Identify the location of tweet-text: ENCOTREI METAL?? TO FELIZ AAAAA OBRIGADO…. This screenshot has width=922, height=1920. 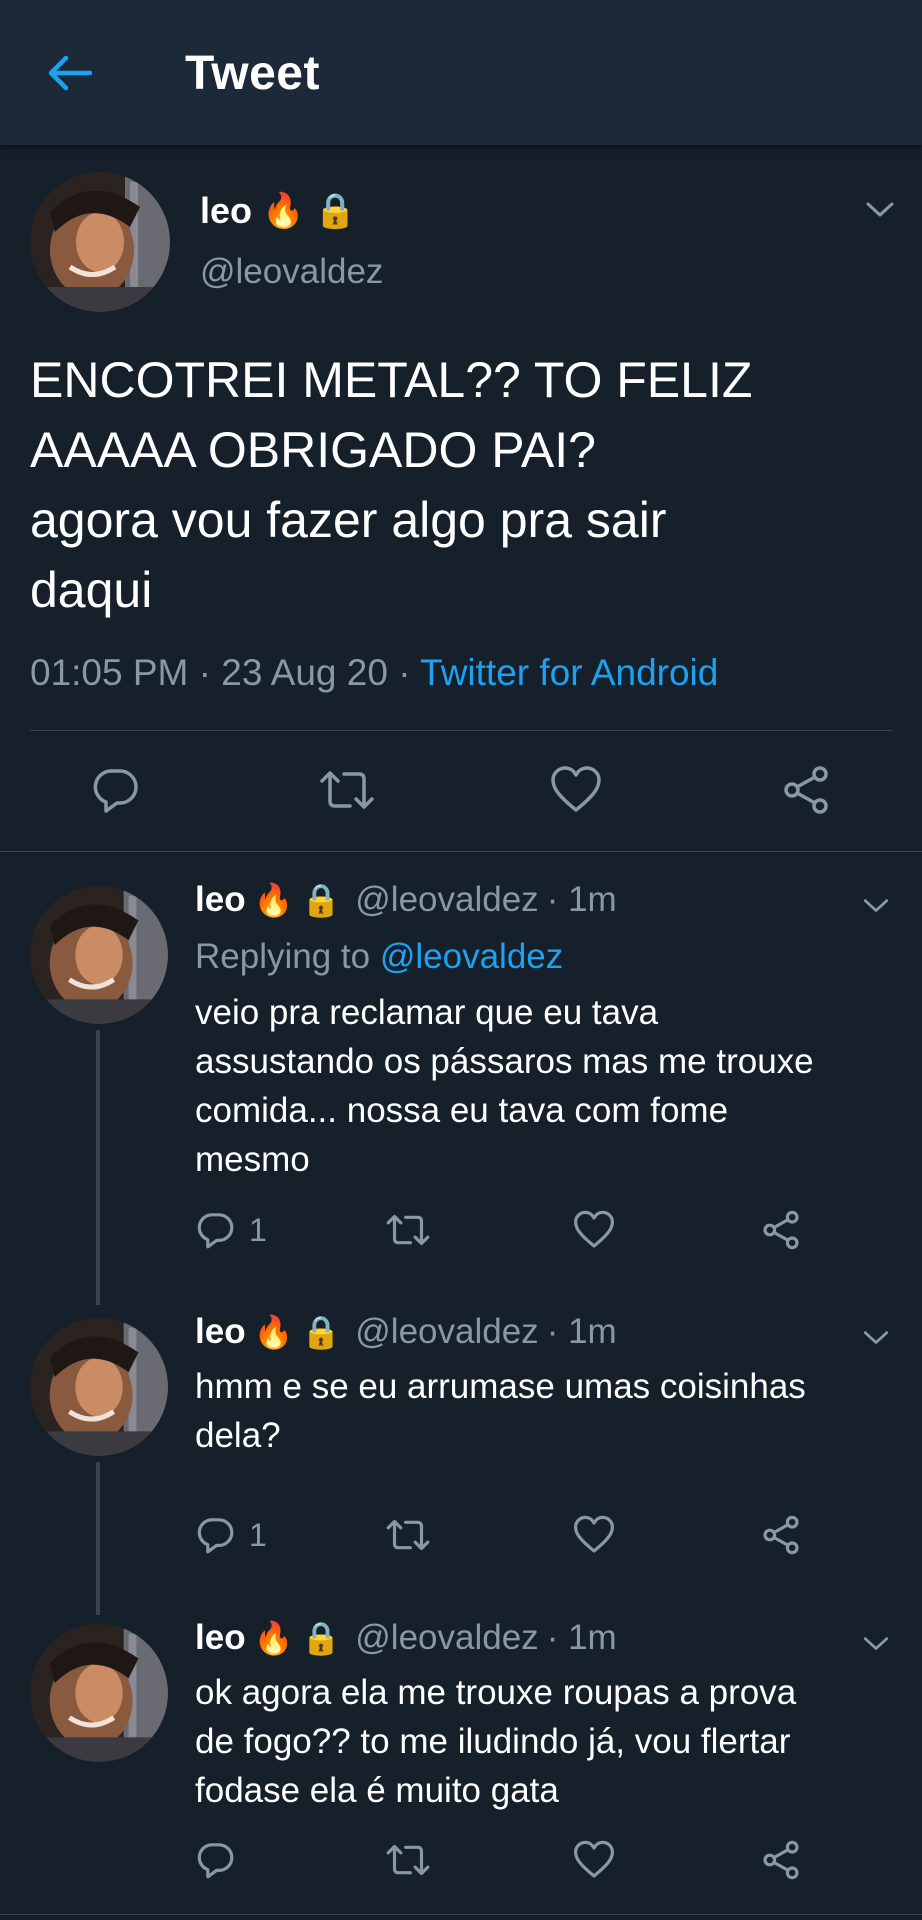
(391, 485).